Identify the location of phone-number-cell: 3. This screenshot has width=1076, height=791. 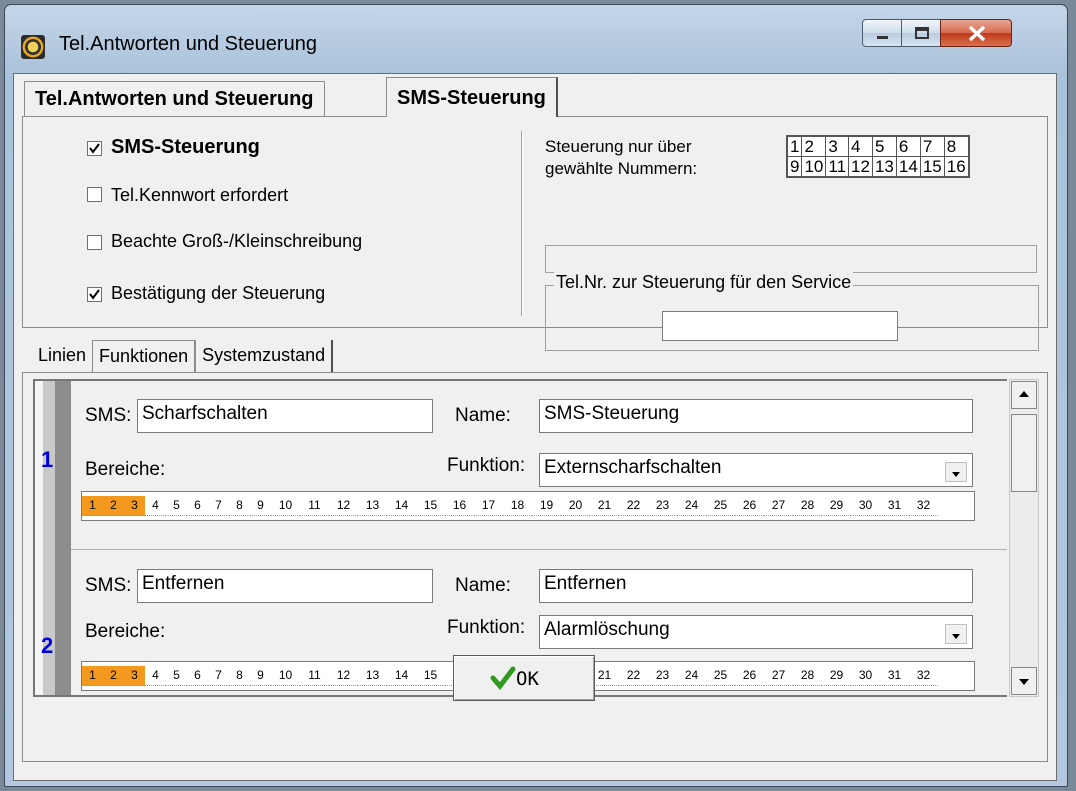
(837, 146).